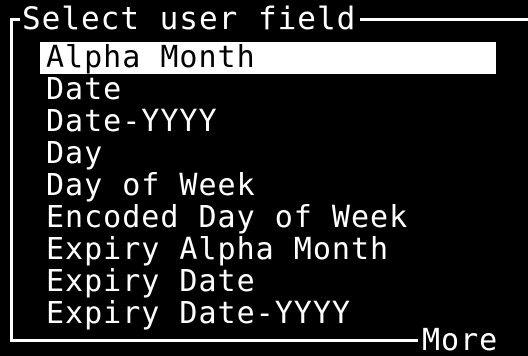 Image resolution: width=528 pixels, height=356 pixels. I want to click on list-item-day: Day, so click(281, 154).